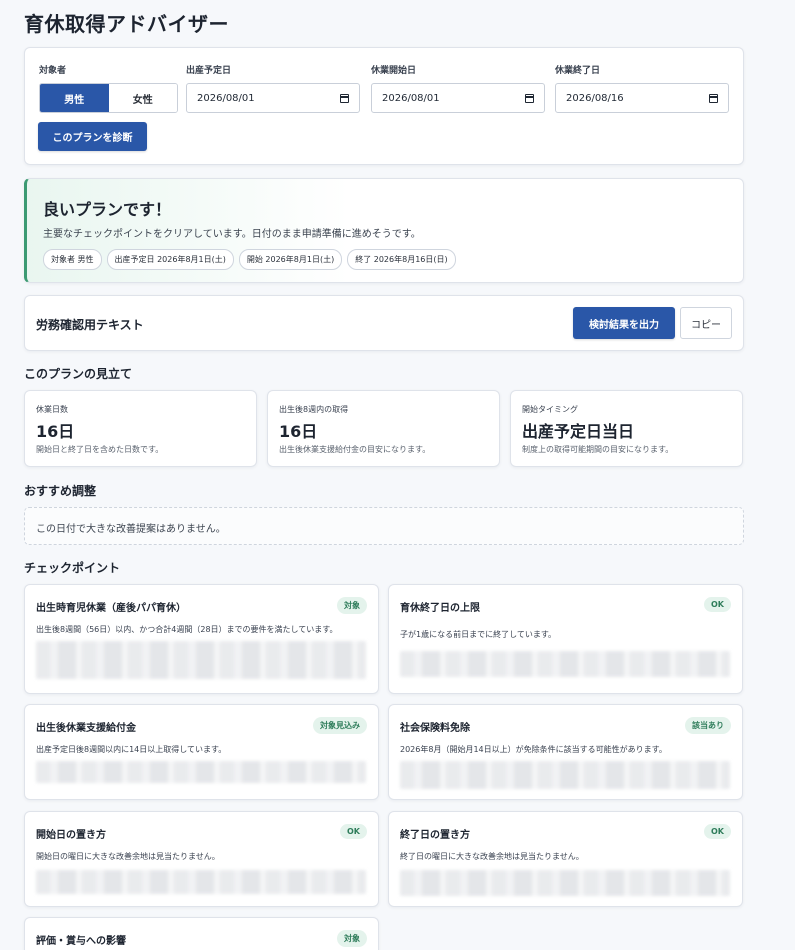 The width and height of the screenshot is (795, 950). Describe the element at coordinates (440, 608) in the screenshot. I see `checkpoint-title: 育休終了日の上限` at that location.